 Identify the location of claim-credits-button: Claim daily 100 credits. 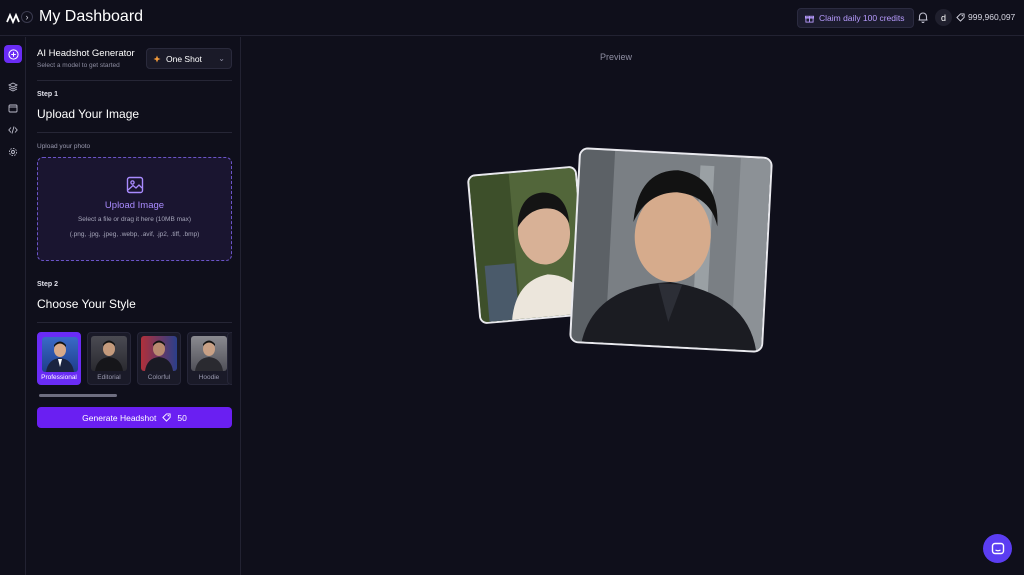
(855, 18).